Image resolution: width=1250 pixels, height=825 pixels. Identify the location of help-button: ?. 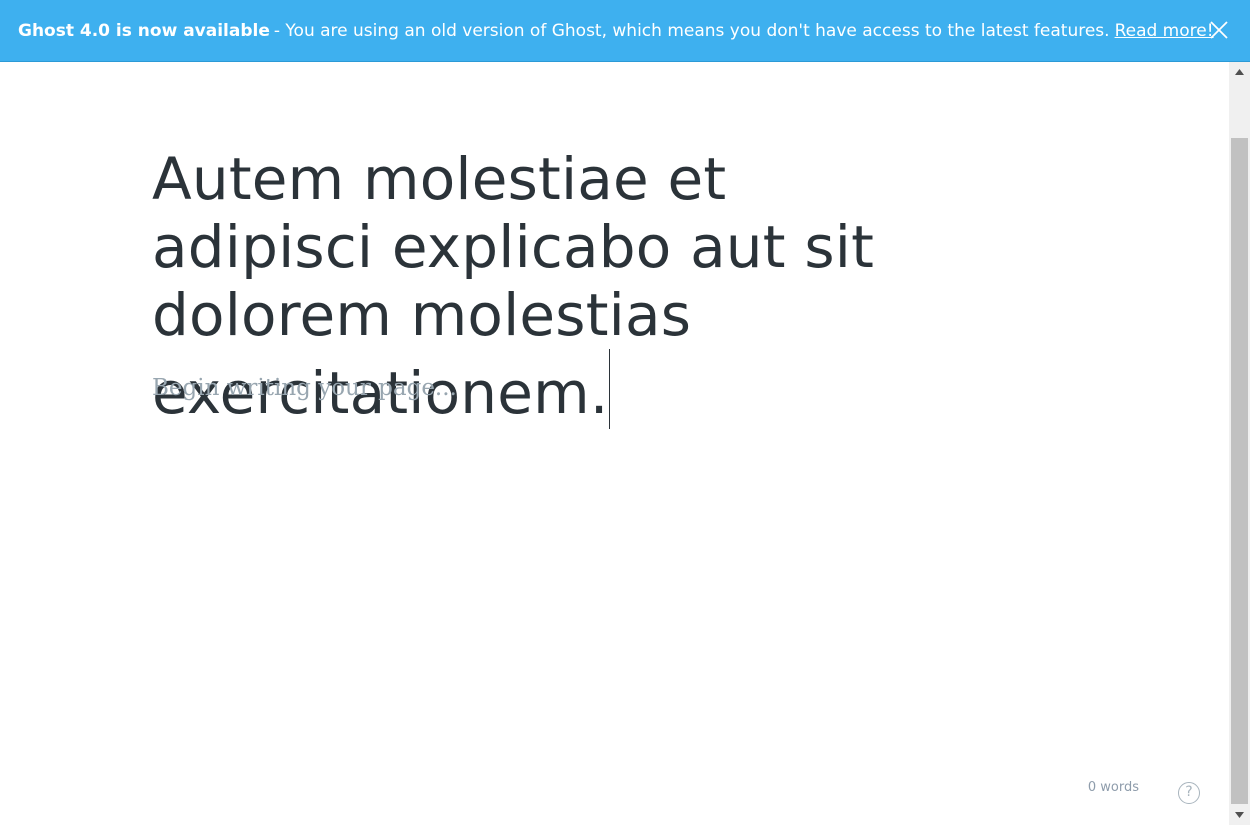
(1189, 793).